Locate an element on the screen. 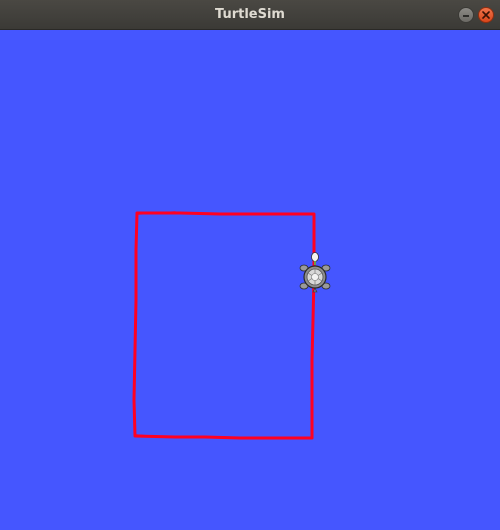 Image resolution: width=500 pixels, height=530 pixels. turtle-icon is located at coordinates (315, 272).